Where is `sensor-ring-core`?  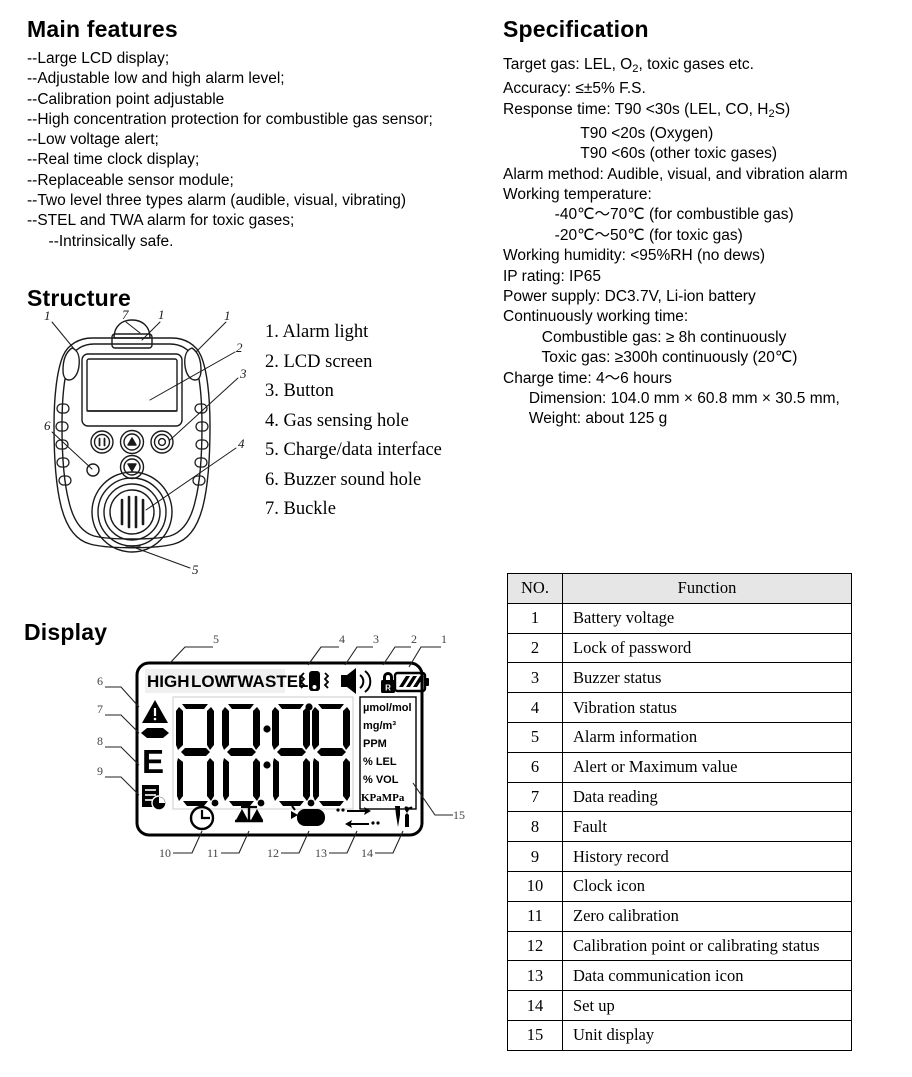 sensor-ring-core is located at coordinates (132, 512).